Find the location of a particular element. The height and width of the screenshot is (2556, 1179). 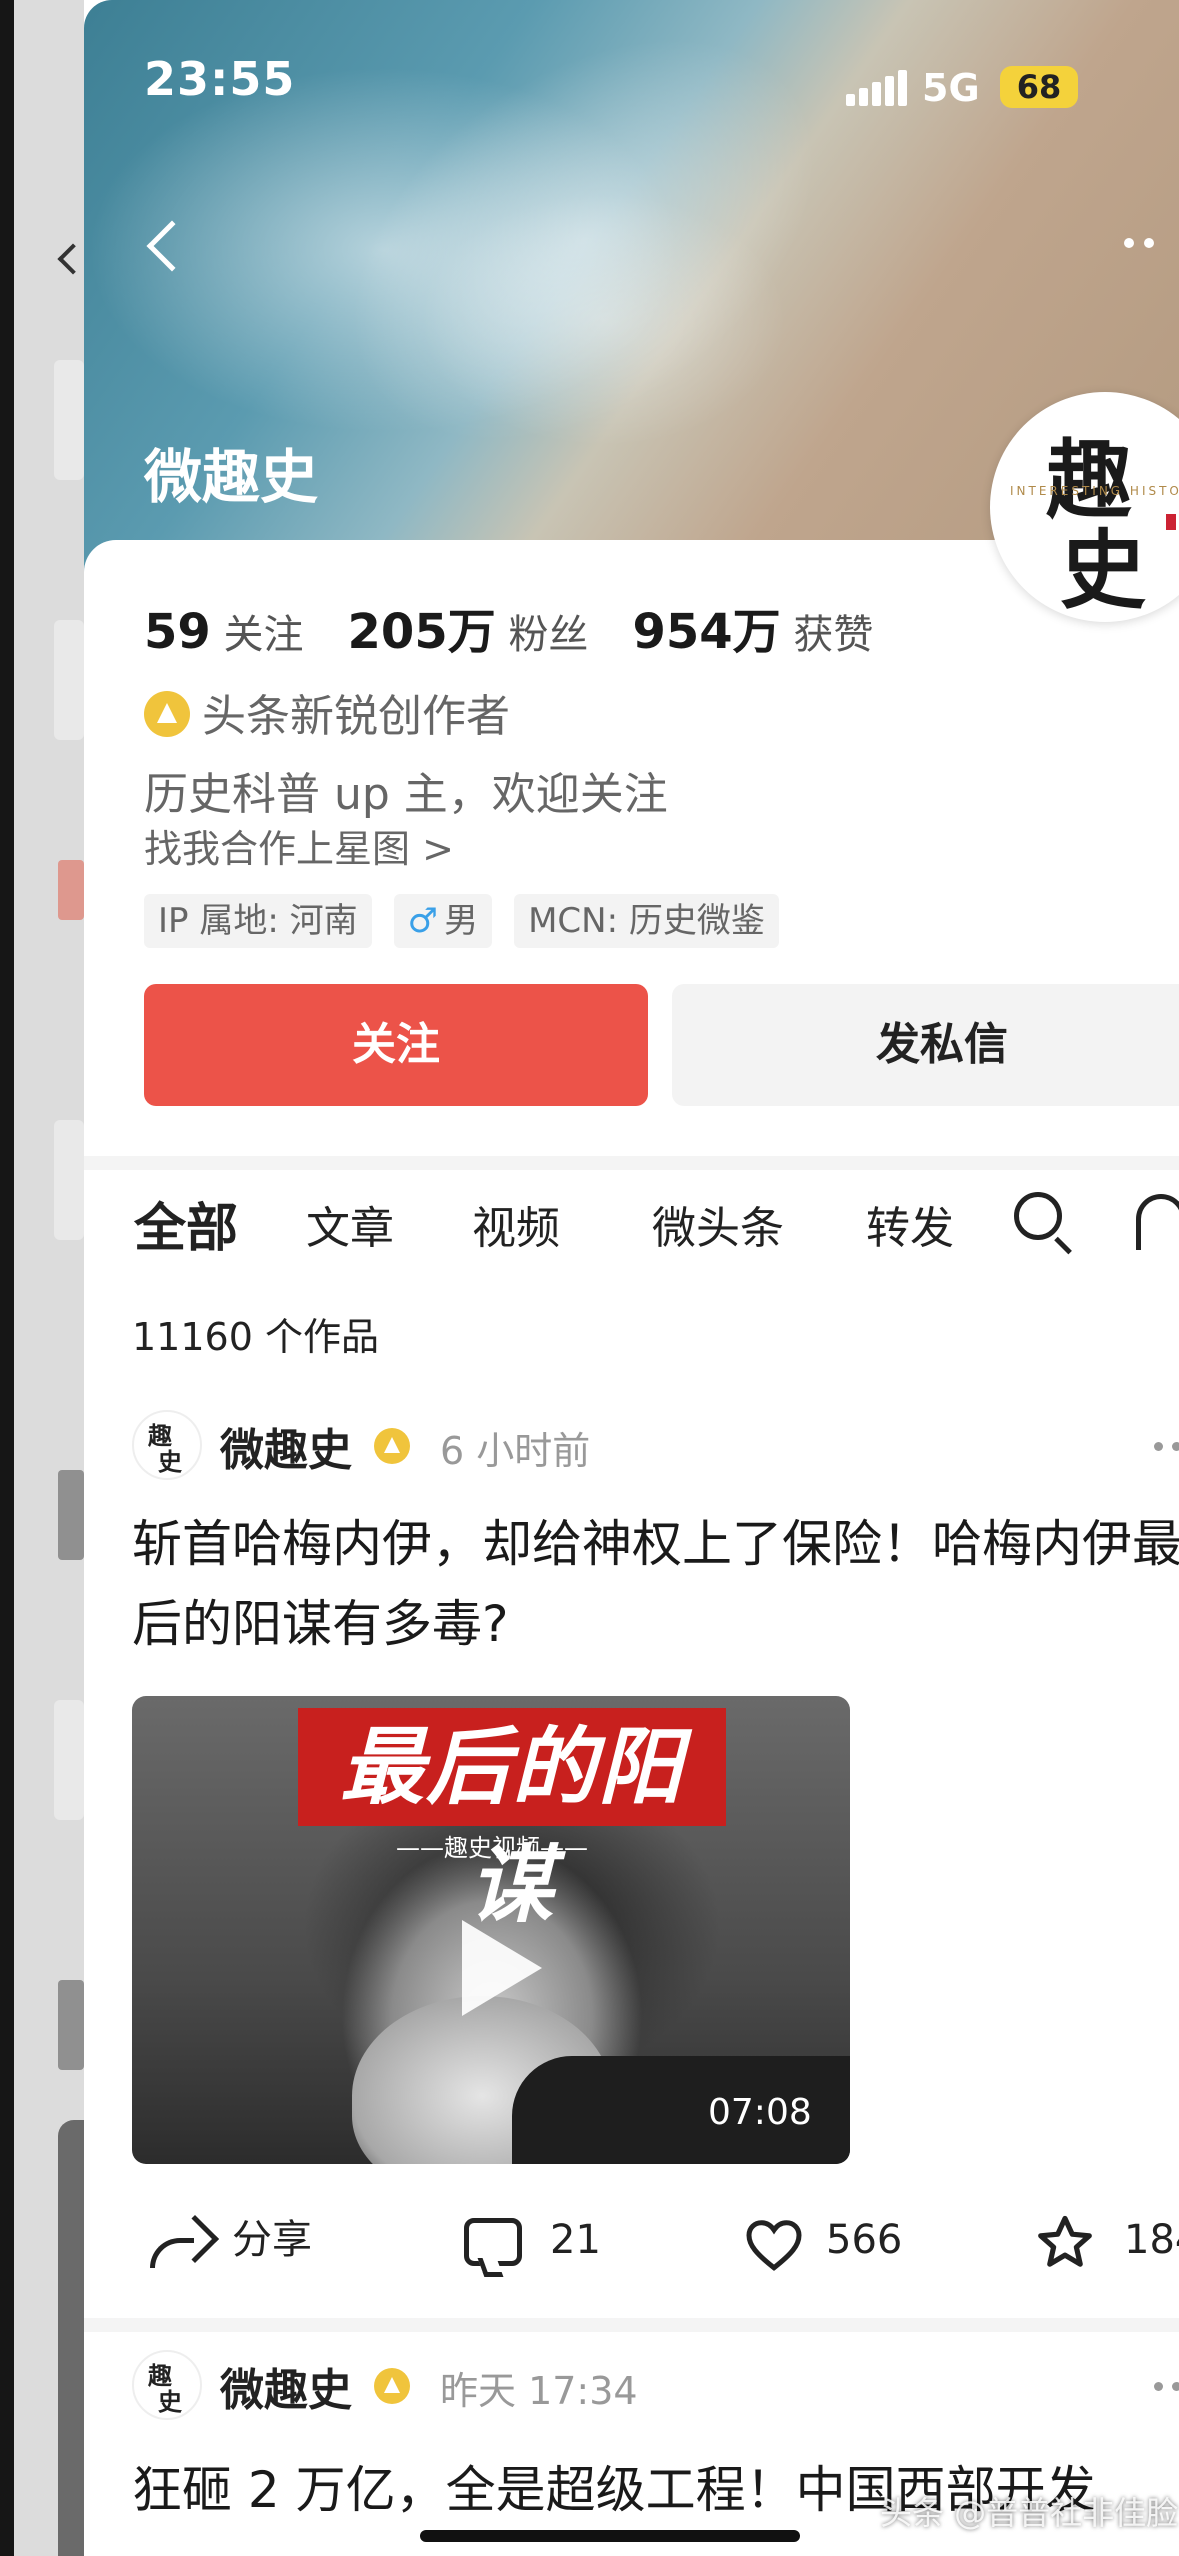

status-time: 23:55 is located at coordinates (220, 79).